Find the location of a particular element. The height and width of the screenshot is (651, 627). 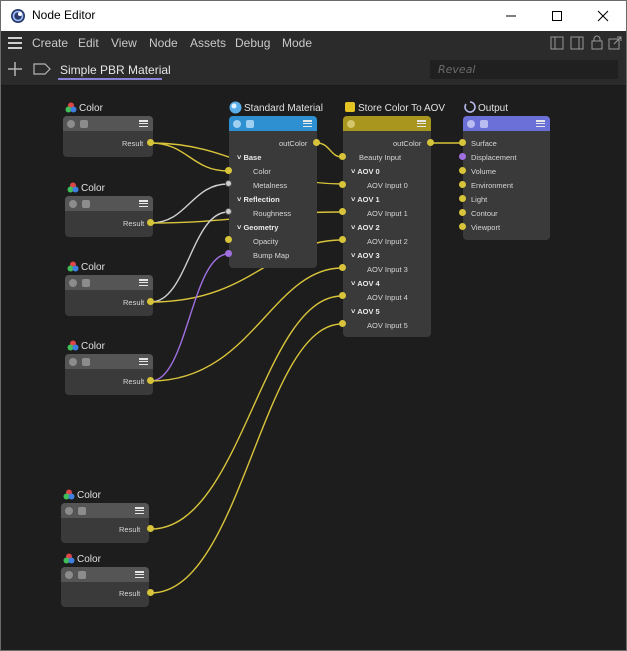

aov-input-2-port is located at coordinates (342, 239).